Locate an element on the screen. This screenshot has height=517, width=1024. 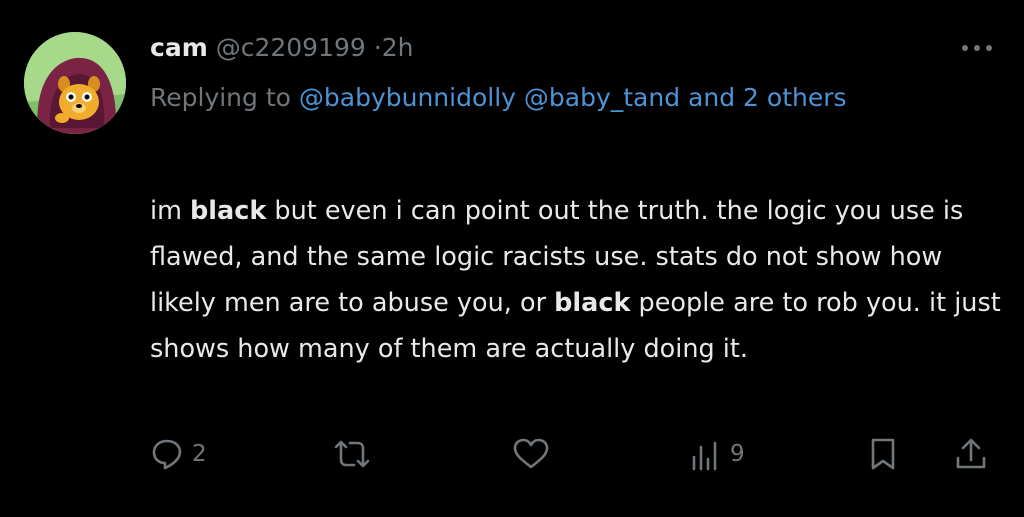
views-button: 9 is located at coordinates (716, 454).